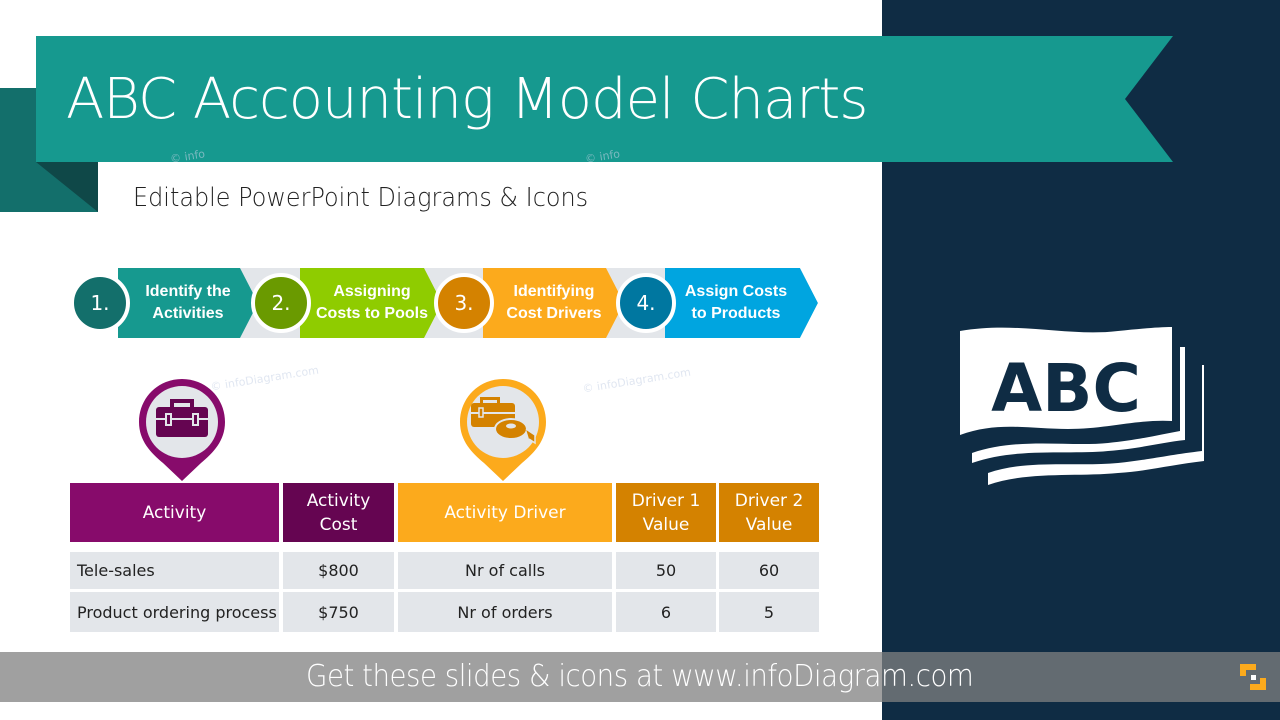  Describe the element at coordinates (464, 303) in the screenshot. I see `step-3-number: 3.` at that location.